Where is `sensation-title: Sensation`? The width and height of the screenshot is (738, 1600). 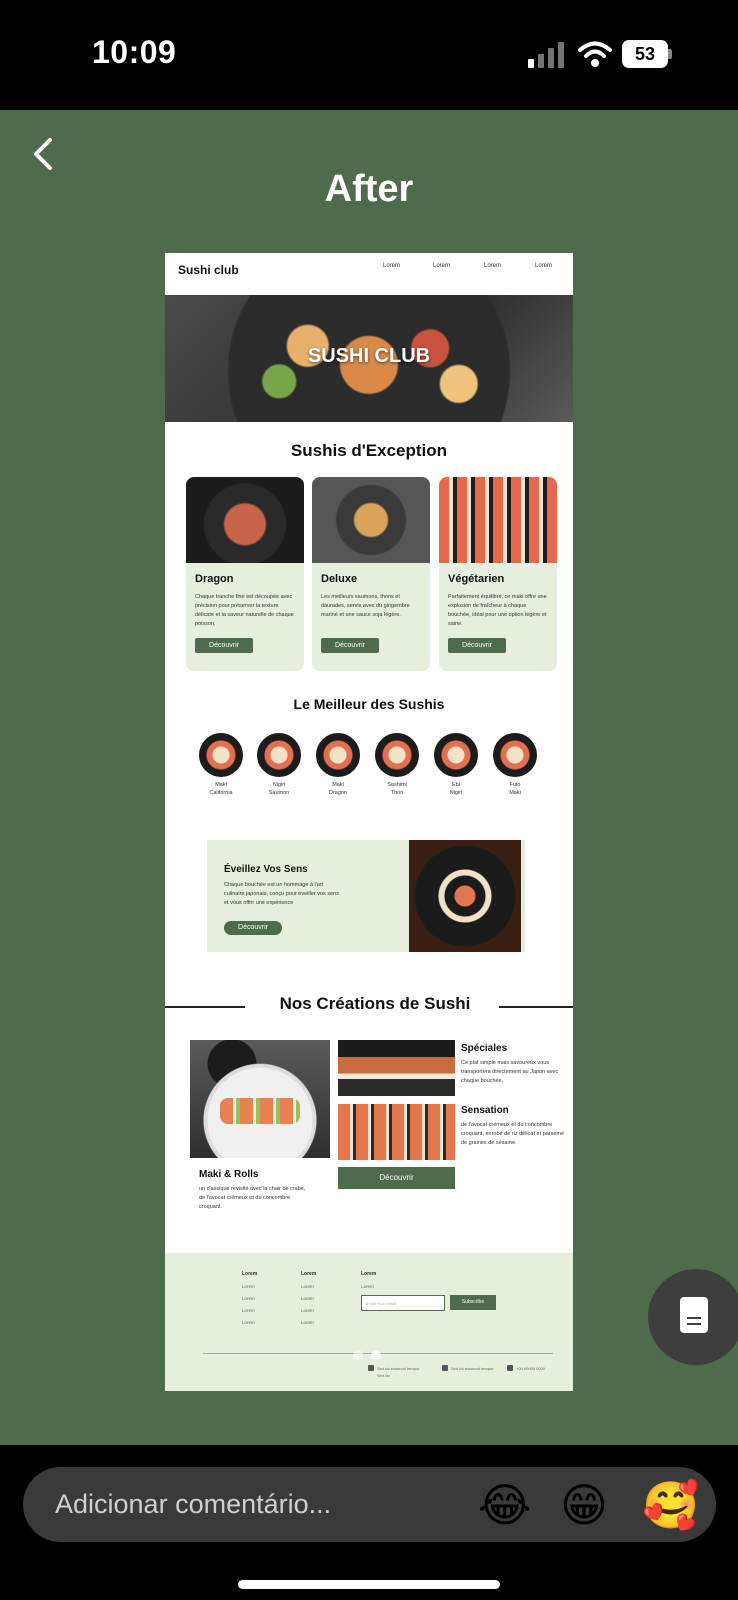 sensation-title: Sensation is located at coordinates (485, 1110).